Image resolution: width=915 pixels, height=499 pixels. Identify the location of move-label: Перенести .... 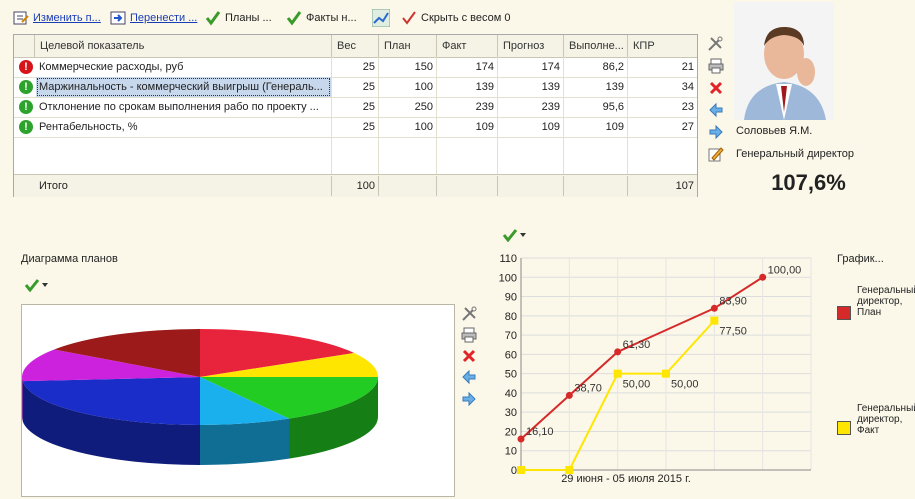
(164, 18).